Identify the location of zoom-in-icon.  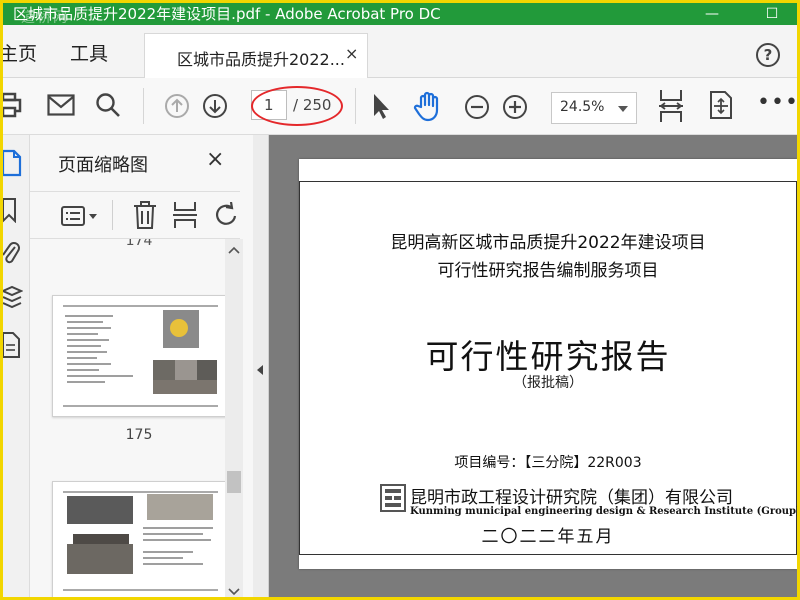
(515, 109).